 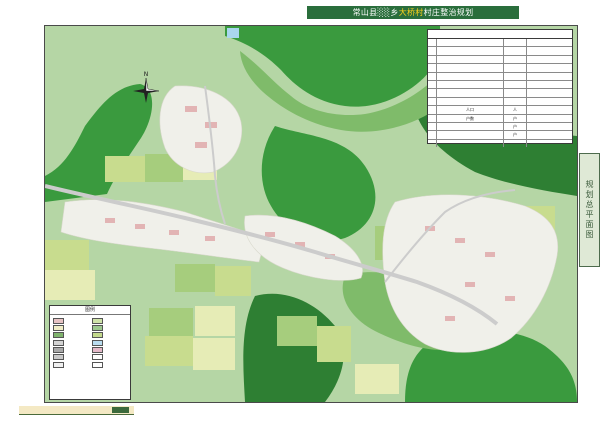 What do you see at coordinates (233, 33) in the screenshot?
I see `pond` at bounding box center [233, 33].